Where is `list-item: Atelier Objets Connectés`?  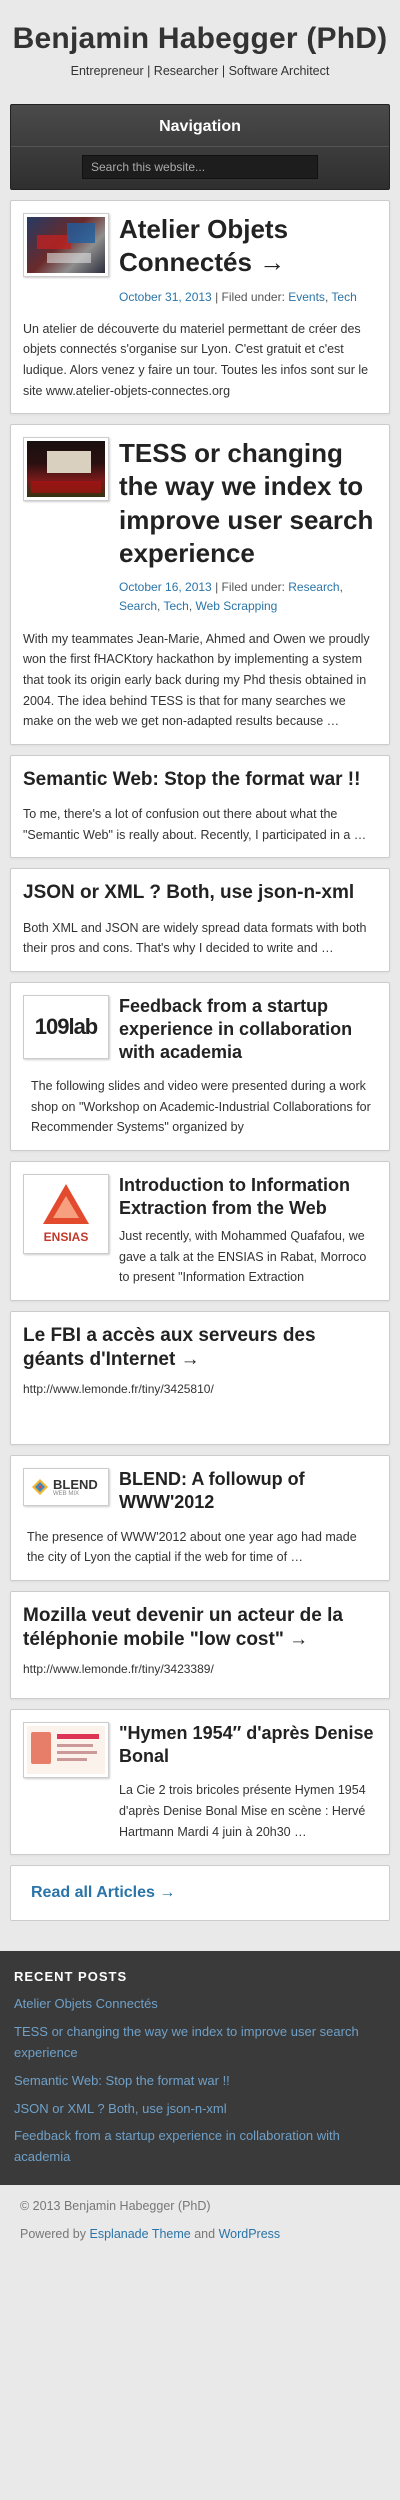
list-item: Atelier Objets Connectés is located at coordinates (200, 2006).